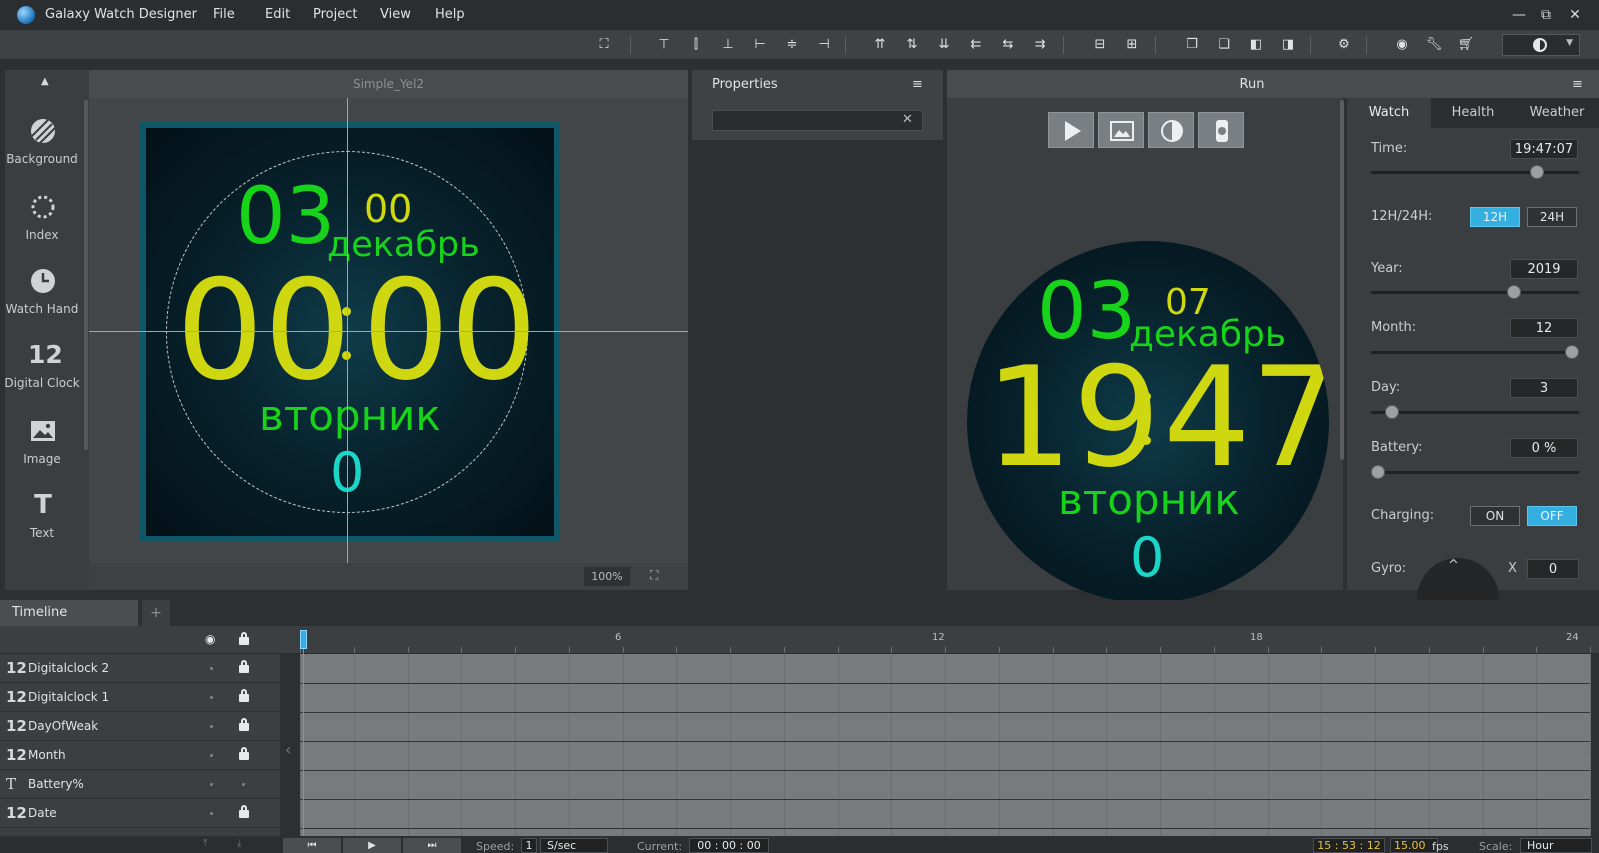 This screenshot has height=853, width=1599. Describe the element at coordinates (86, 275) in the screenshot. I see `tool-scrollbar` at that location.